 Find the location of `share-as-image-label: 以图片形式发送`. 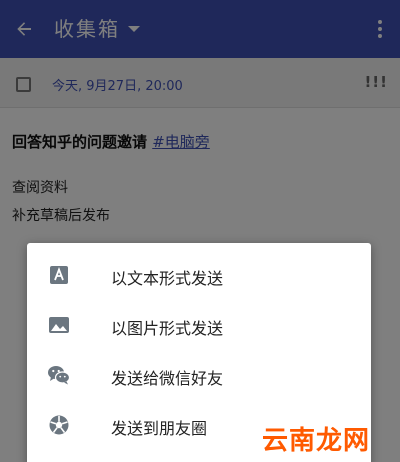

share-as-image-label: 以图片形式发送 is located at coordinates (167, 328).